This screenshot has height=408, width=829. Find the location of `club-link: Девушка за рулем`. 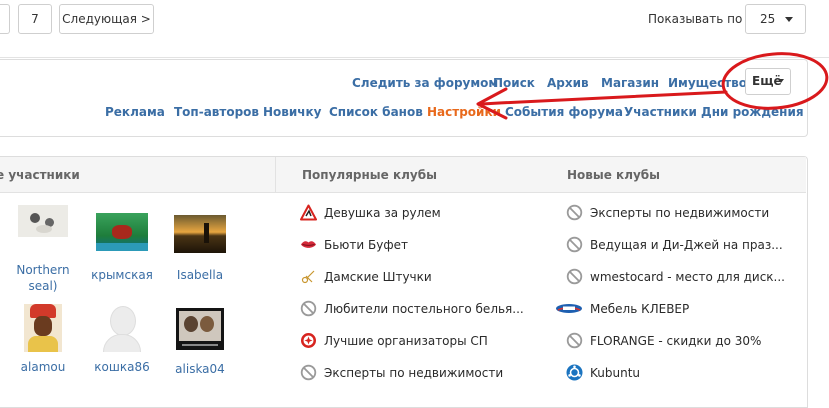

club-link: Девушка за рулем is located at coordinates (370, 213).